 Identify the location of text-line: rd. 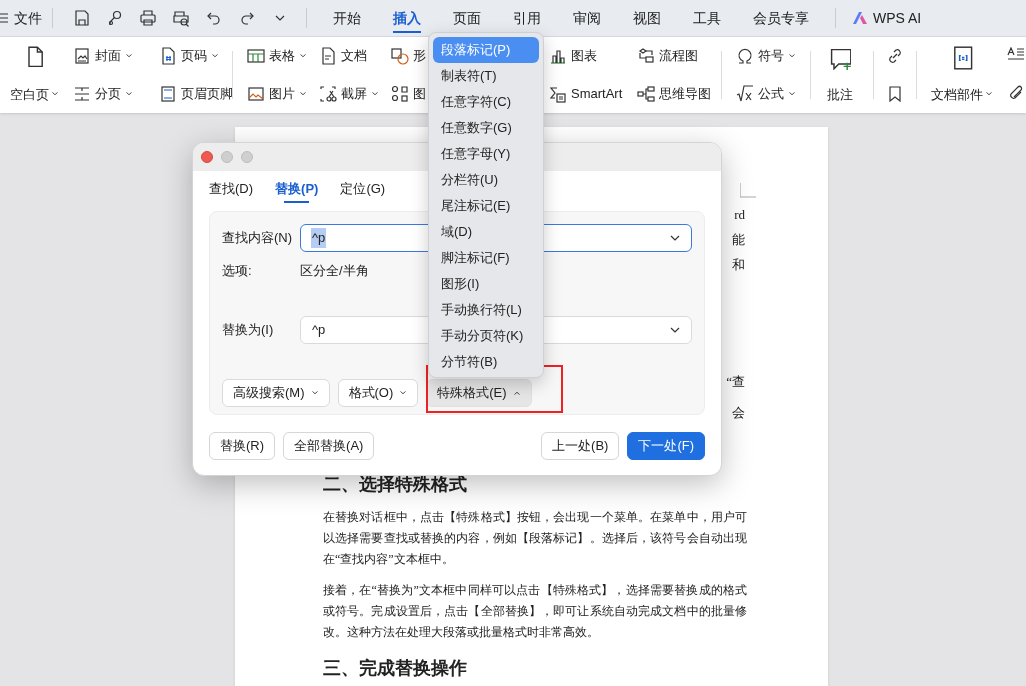
(739, 215).